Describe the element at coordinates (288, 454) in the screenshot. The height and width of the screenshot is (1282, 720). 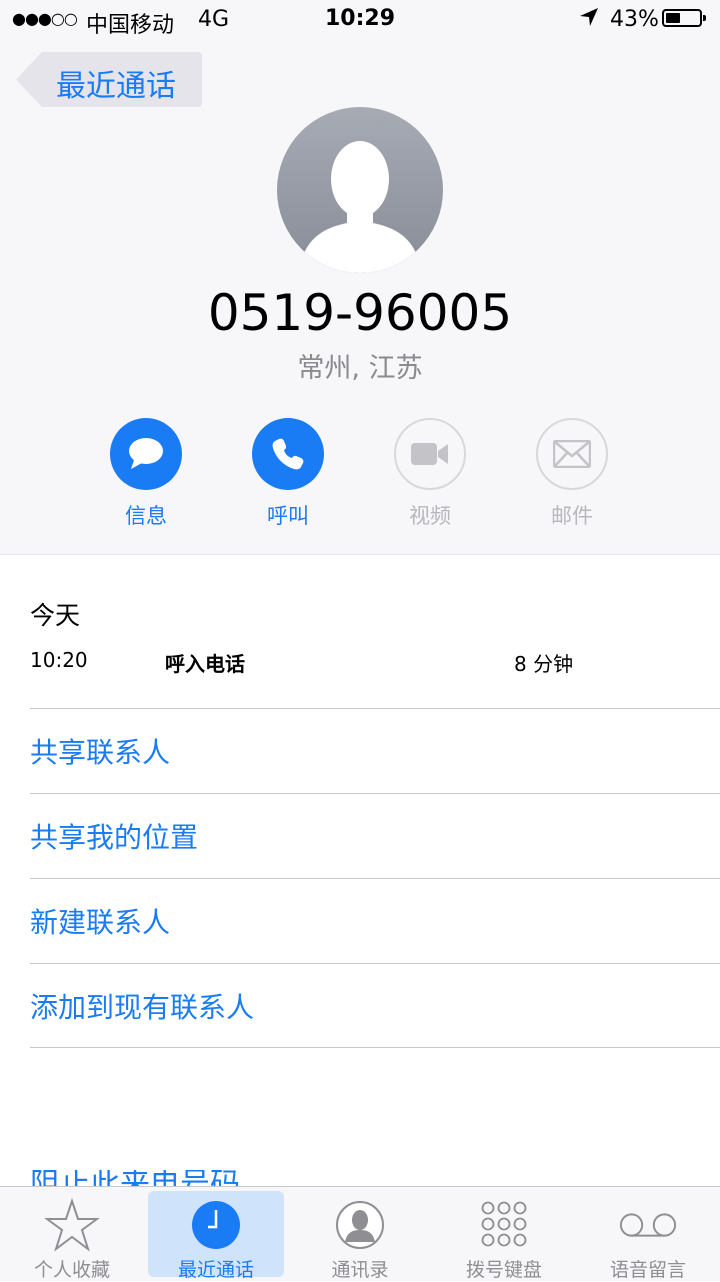
I see `phone-icon` at that location.